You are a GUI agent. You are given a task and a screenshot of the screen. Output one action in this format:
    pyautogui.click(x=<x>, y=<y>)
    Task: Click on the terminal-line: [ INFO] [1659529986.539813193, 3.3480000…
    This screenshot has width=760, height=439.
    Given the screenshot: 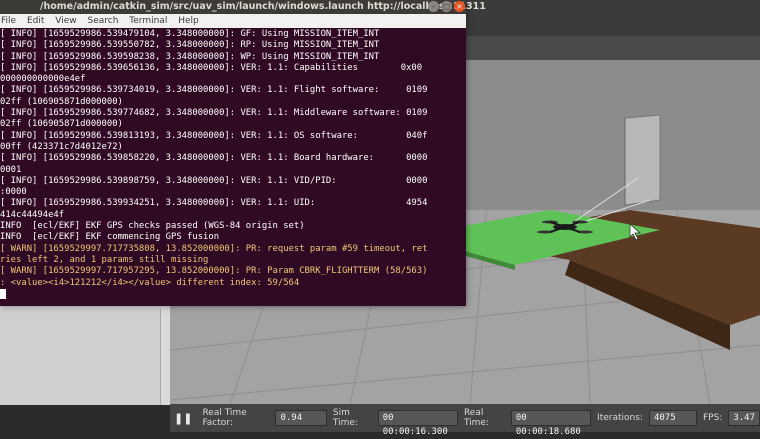 What is the action you would take?
    pyautogui.click(x=214, y=135)
    